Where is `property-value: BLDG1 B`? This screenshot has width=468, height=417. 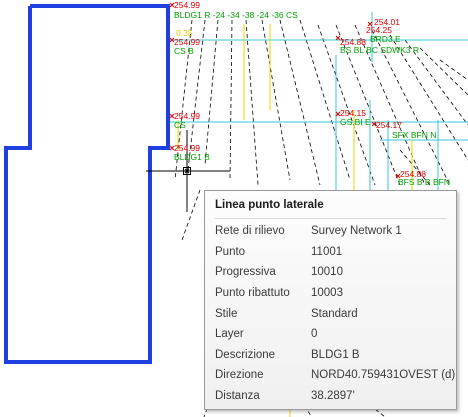
property-value: BLDG1 B is located at coordinates (335, 354).